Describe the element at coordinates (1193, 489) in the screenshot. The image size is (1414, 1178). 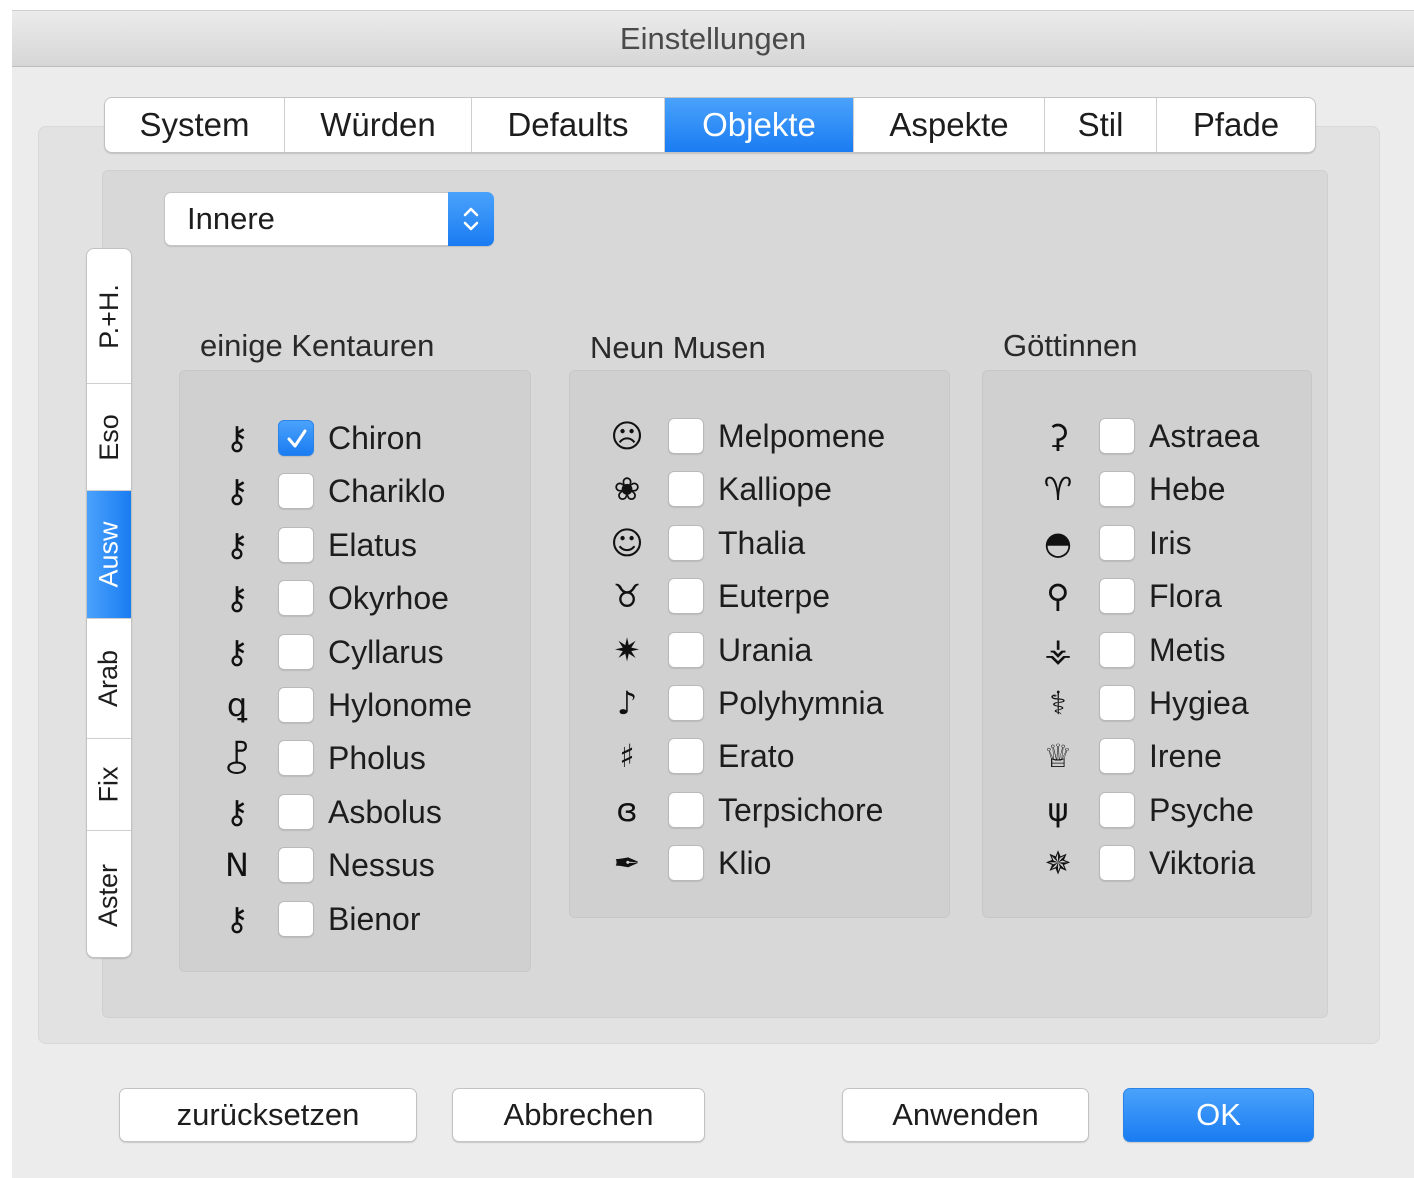
I see `list-item: ♈ Hebe` at that location.